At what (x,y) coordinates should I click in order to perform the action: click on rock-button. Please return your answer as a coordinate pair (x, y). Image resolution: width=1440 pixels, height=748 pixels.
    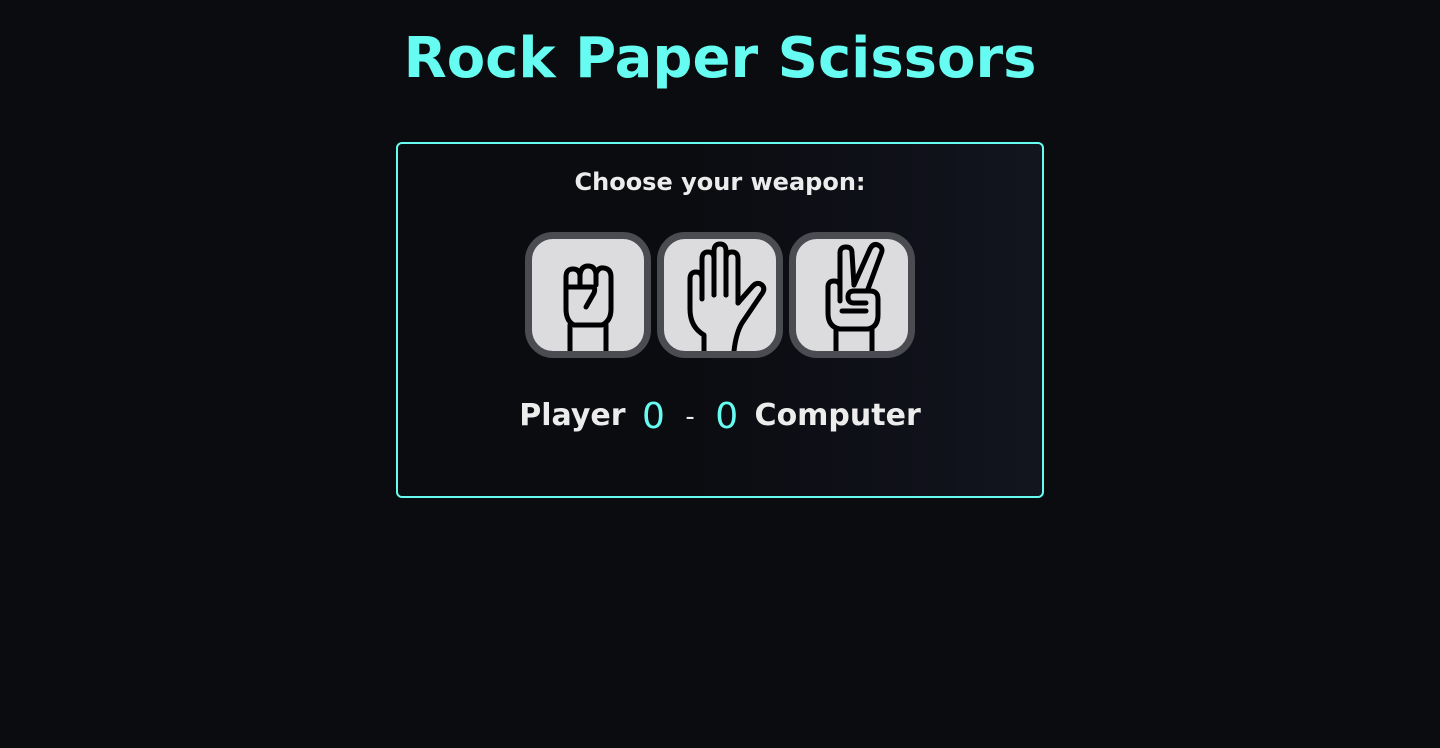
    Looking at the image, I should click on (588, 295).